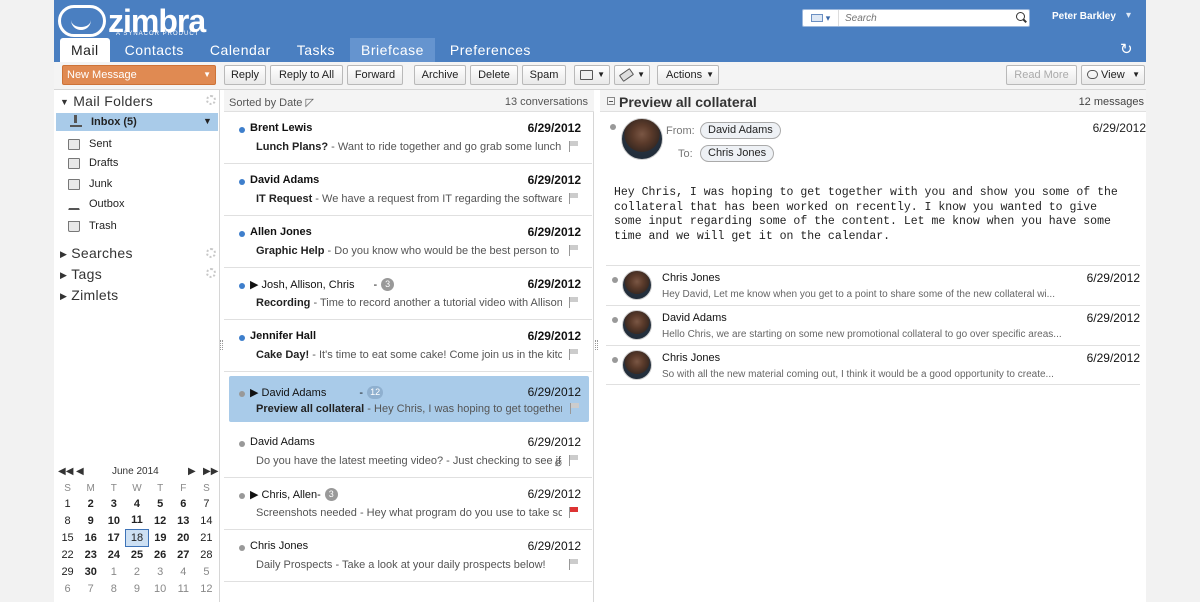 This screenshot has width=1200, height=602. I want to click on calendar-day: 27, so click(183, 554).